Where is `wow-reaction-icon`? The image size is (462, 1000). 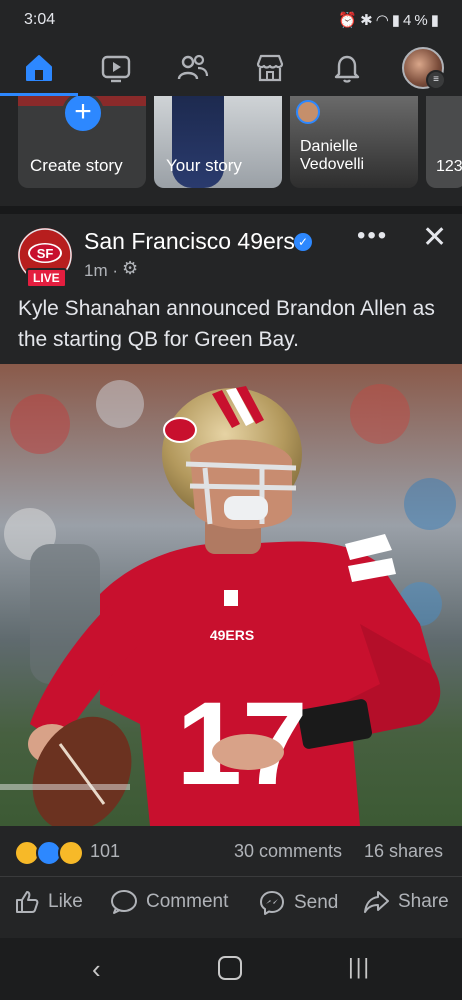
wow-reaction-icon is located at coordinates (71, 853).